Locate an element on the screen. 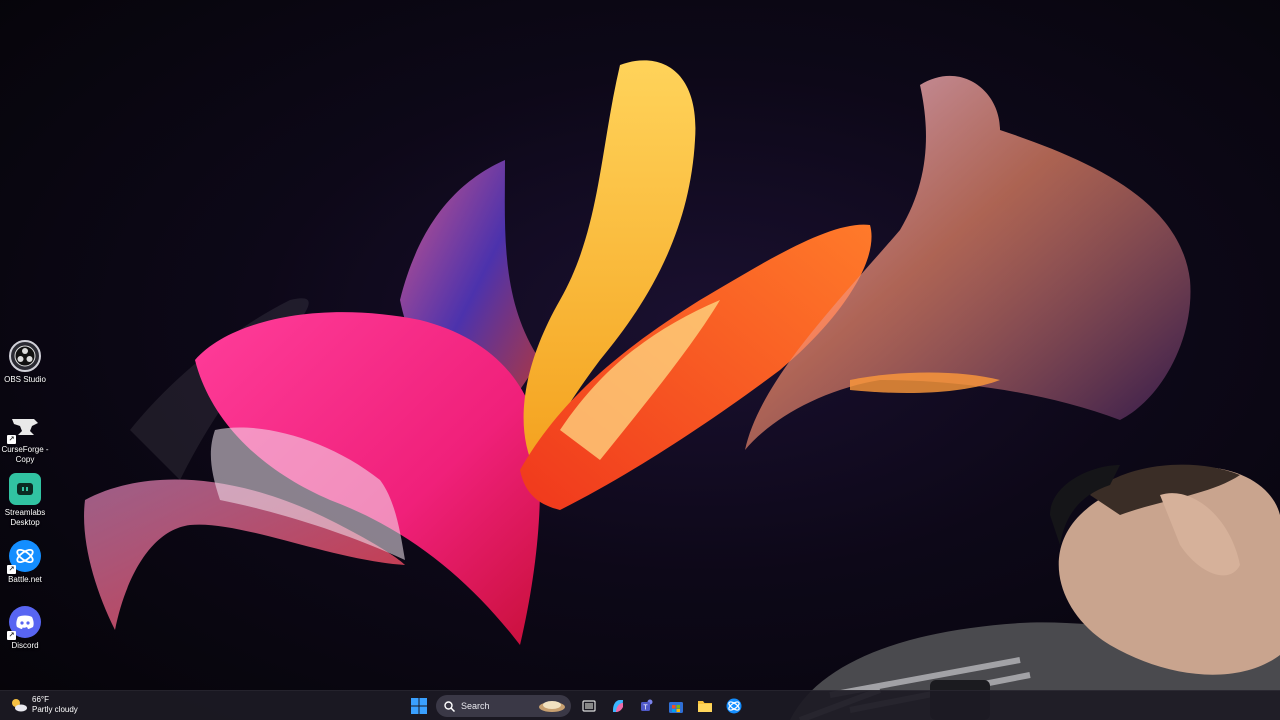  store-button is located at coordinates (676, 706).